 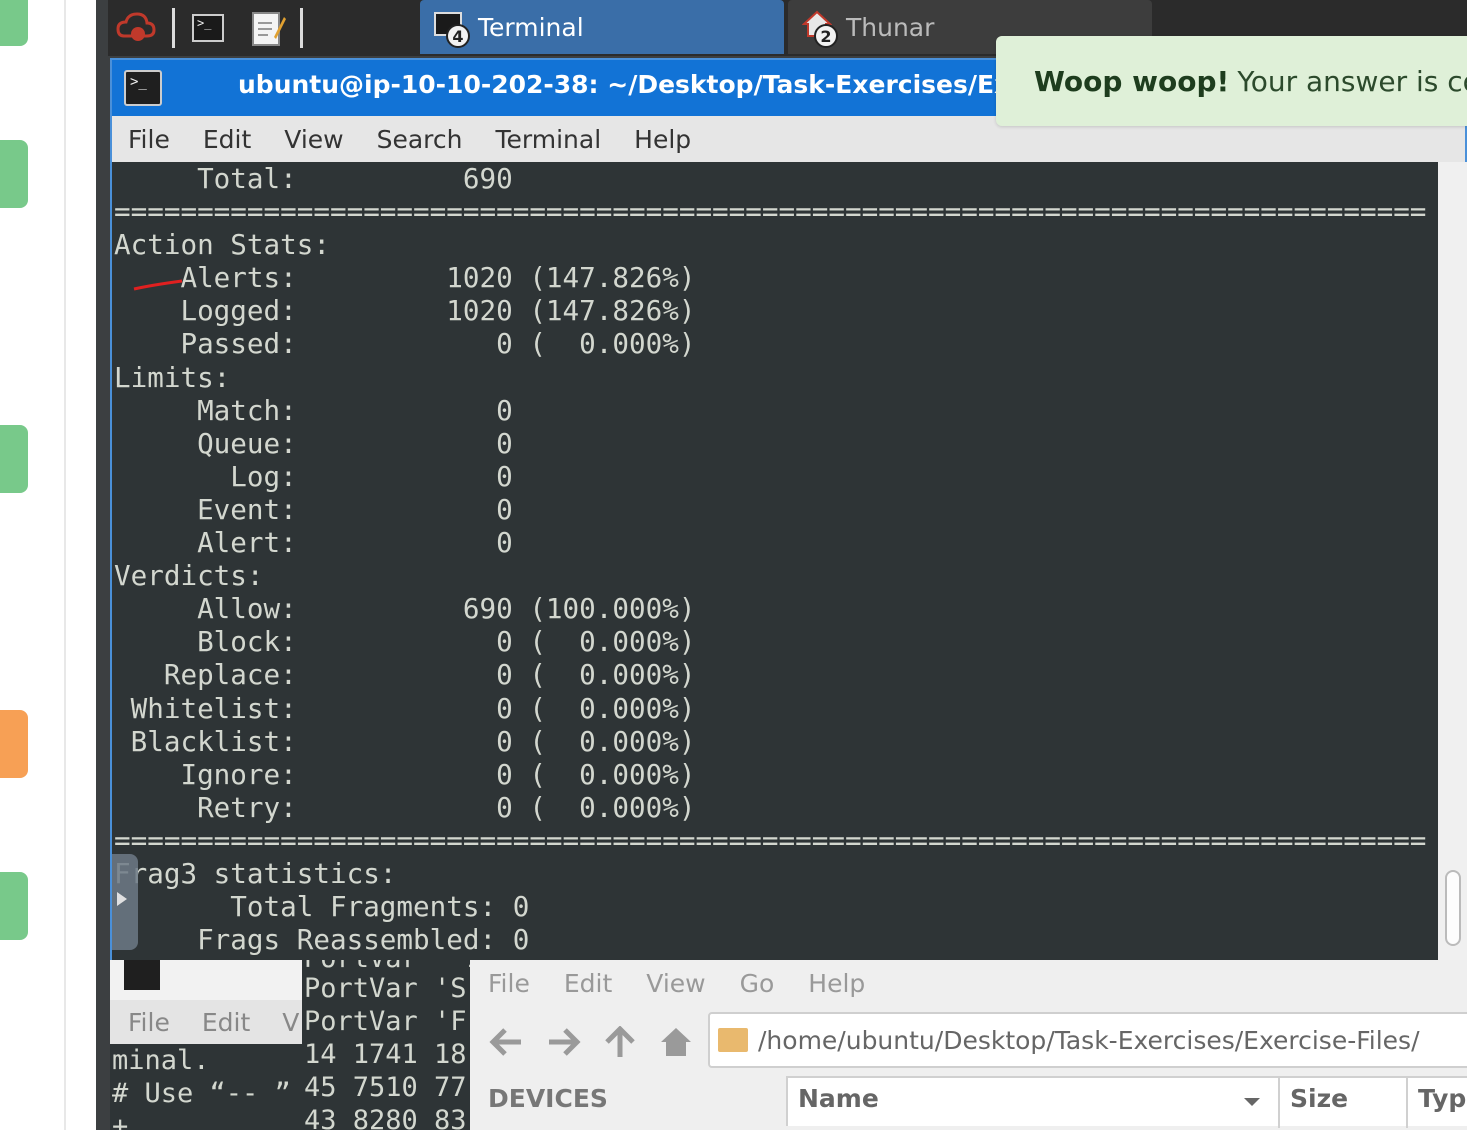 What do you see at coordinates (313, 476) in the screenshot?
I see `terminal-line: Log: 0` at bounding box center [313, 476].